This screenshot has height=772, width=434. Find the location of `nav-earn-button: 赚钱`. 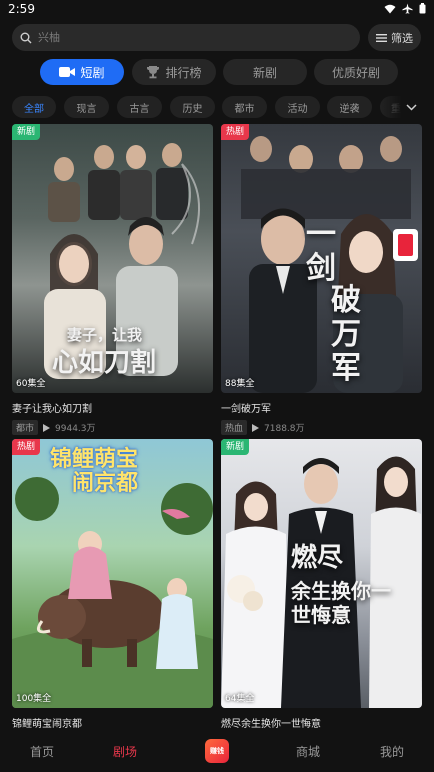

nav-earn-button: 赚钱 is located at coordinates (217, 751).